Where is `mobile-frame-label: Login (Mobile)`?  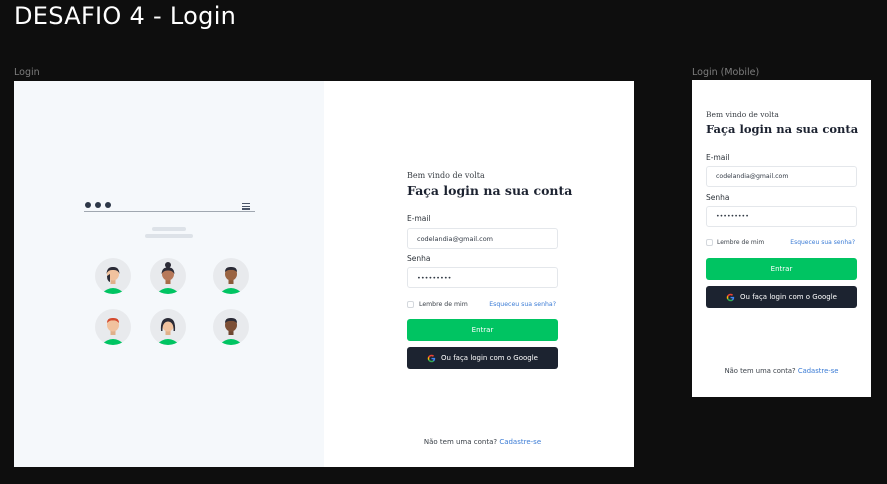
mobile-frame-label: Login (Mobile) is located at coordinates (726, 72).